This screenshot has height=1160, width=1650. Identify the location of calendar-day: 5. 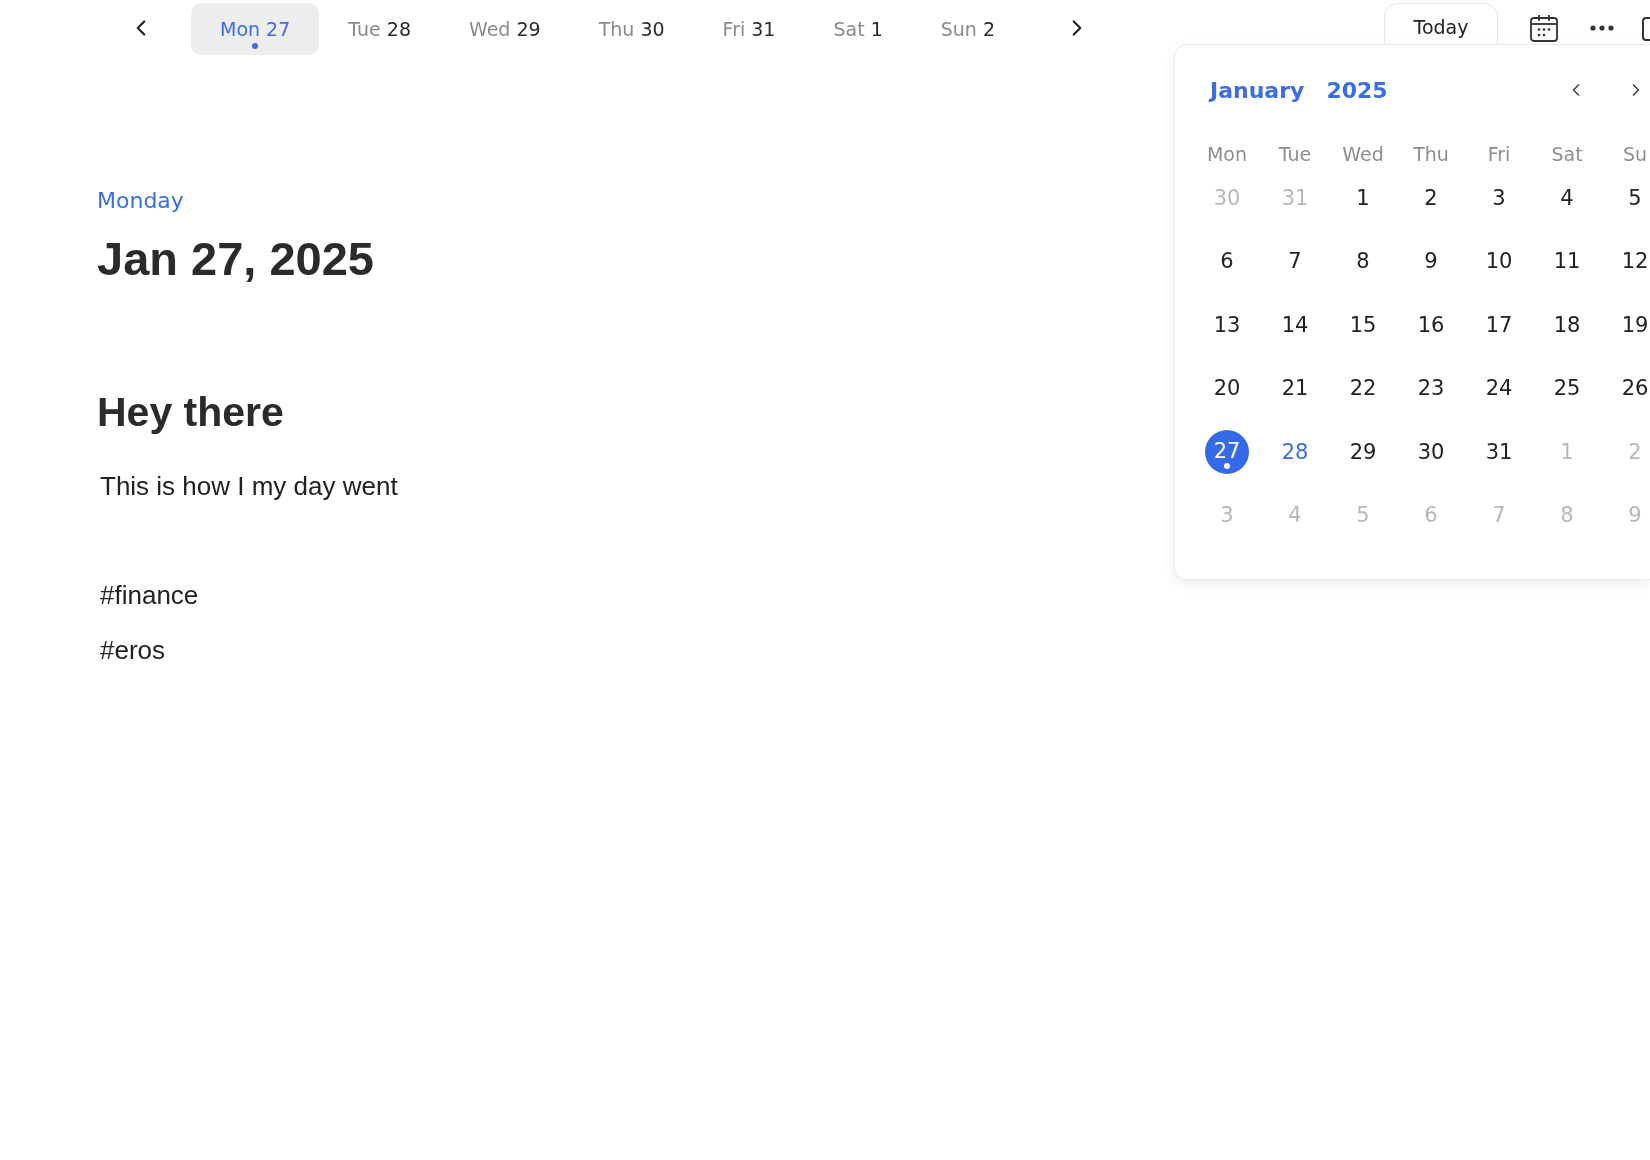
(1635, 197).